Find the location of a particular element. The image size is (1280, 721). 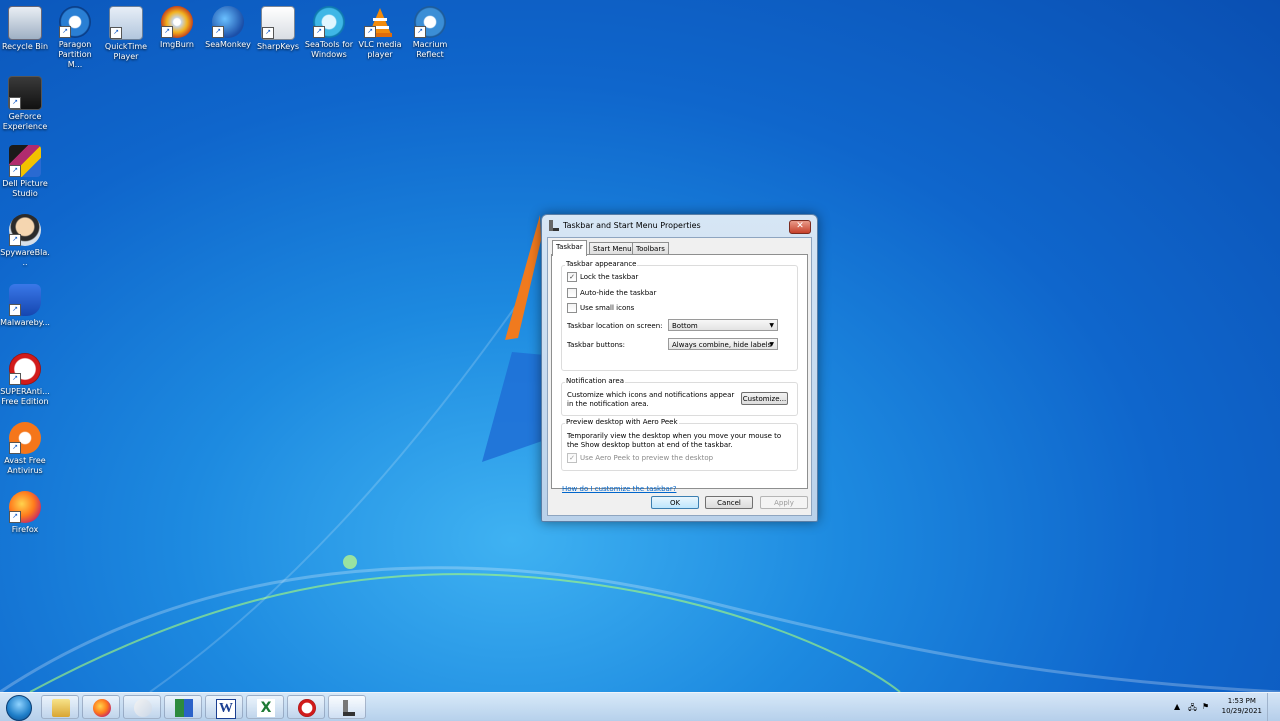

checkbox-label: Lock the taskbar is located at coordinates (609, 277).